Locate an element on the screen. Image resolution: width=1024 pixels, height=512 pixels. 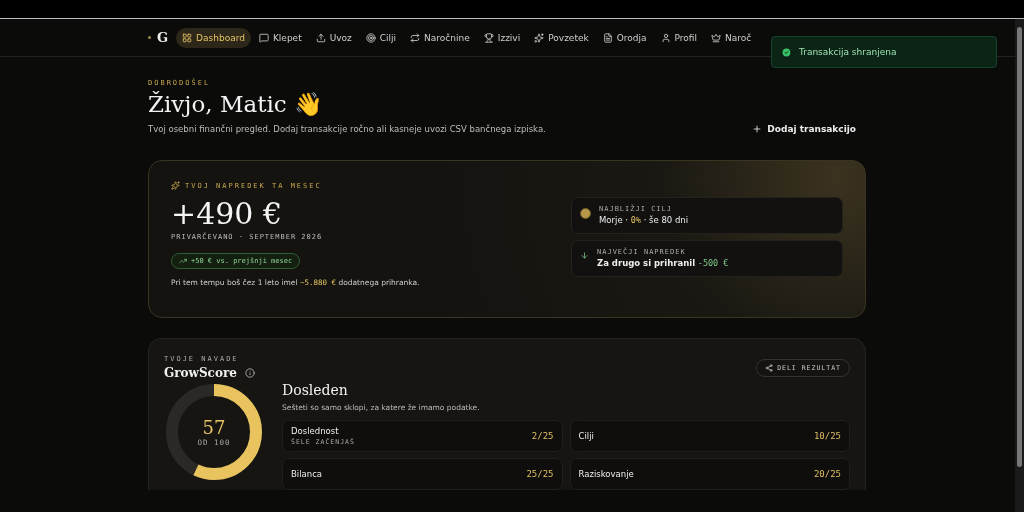
metric-name: Bilanca is located at coordinates (307, 474).